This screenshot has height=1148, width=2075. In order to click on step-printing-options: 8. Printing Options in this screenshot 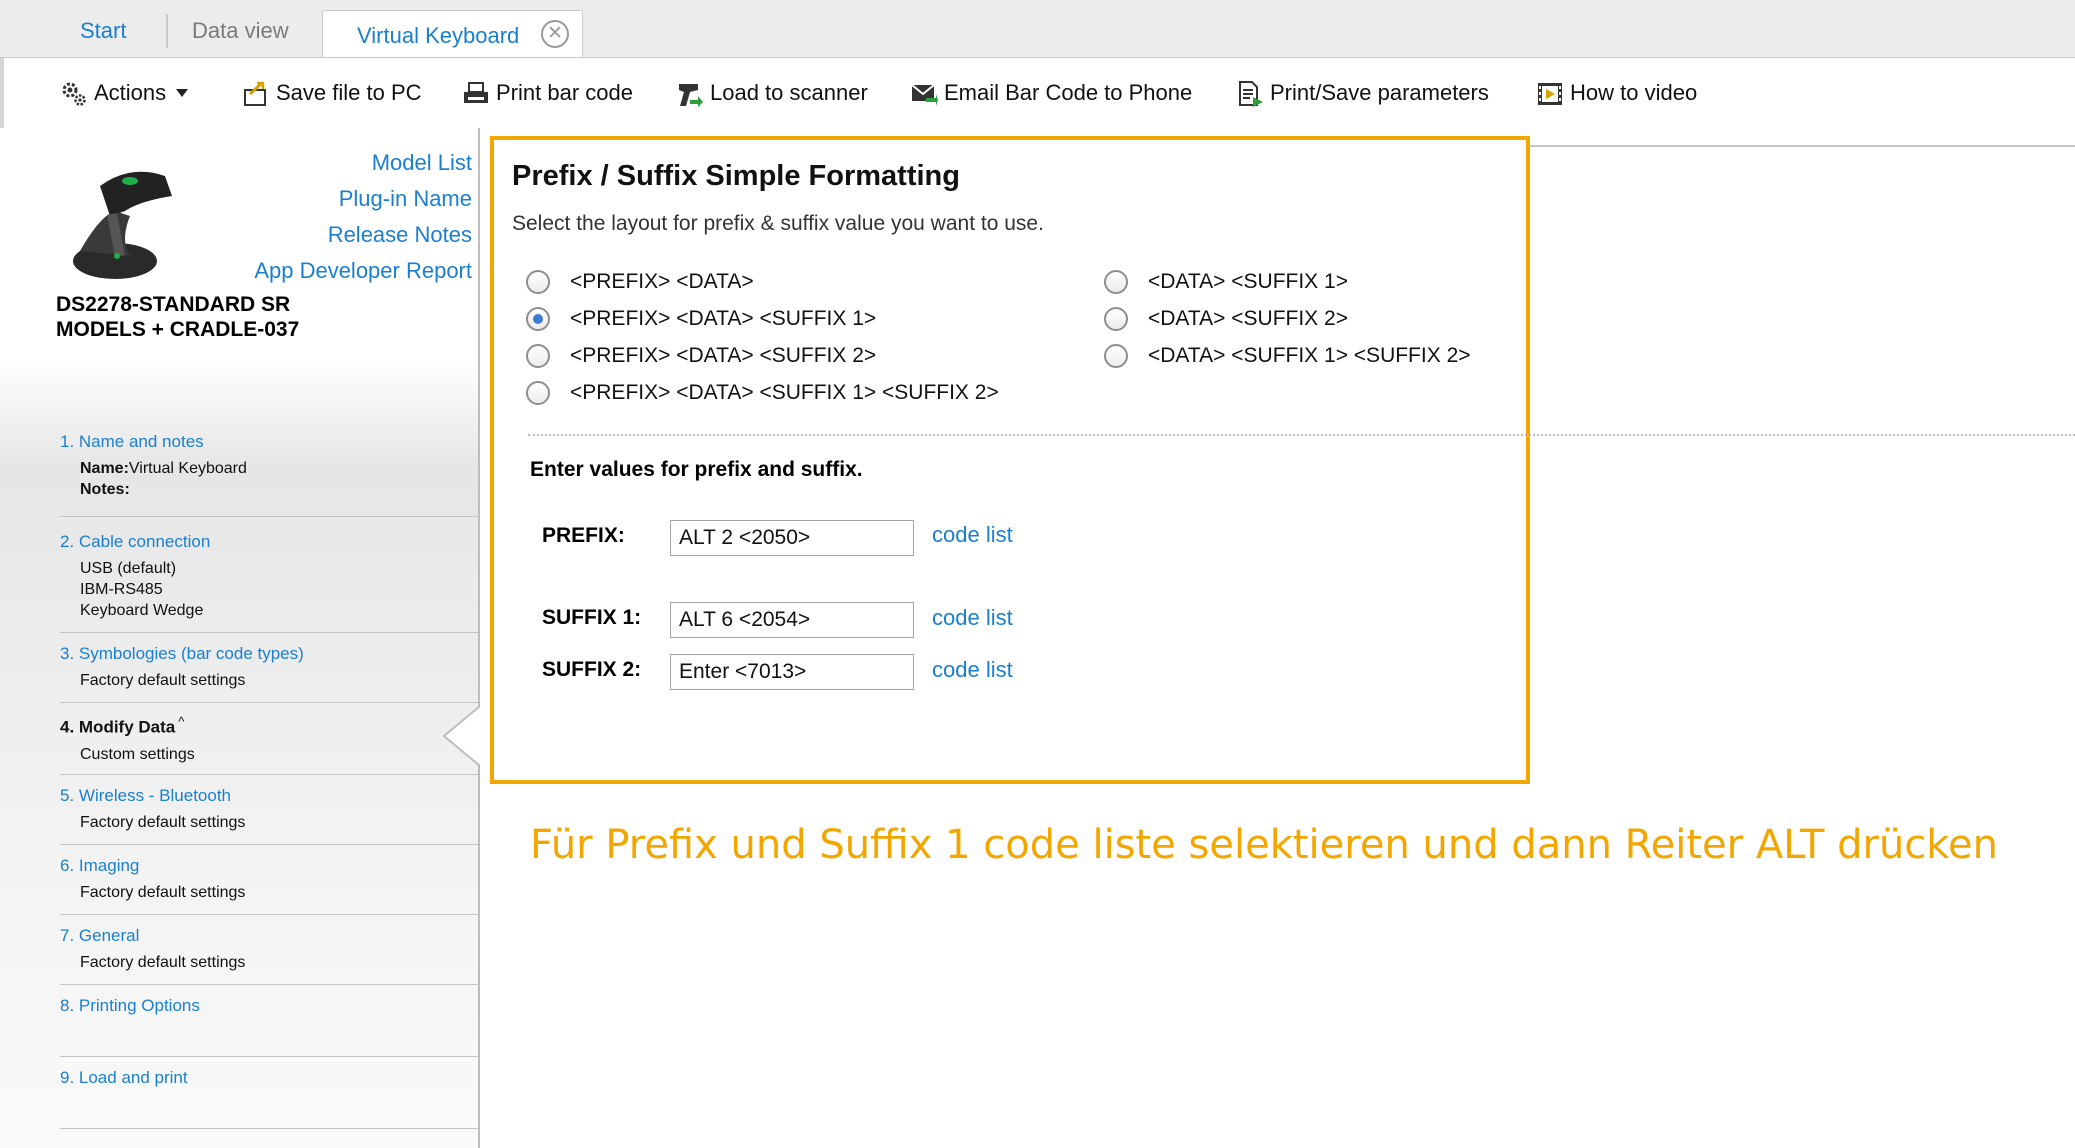, I will do `click(269, 1006)`.